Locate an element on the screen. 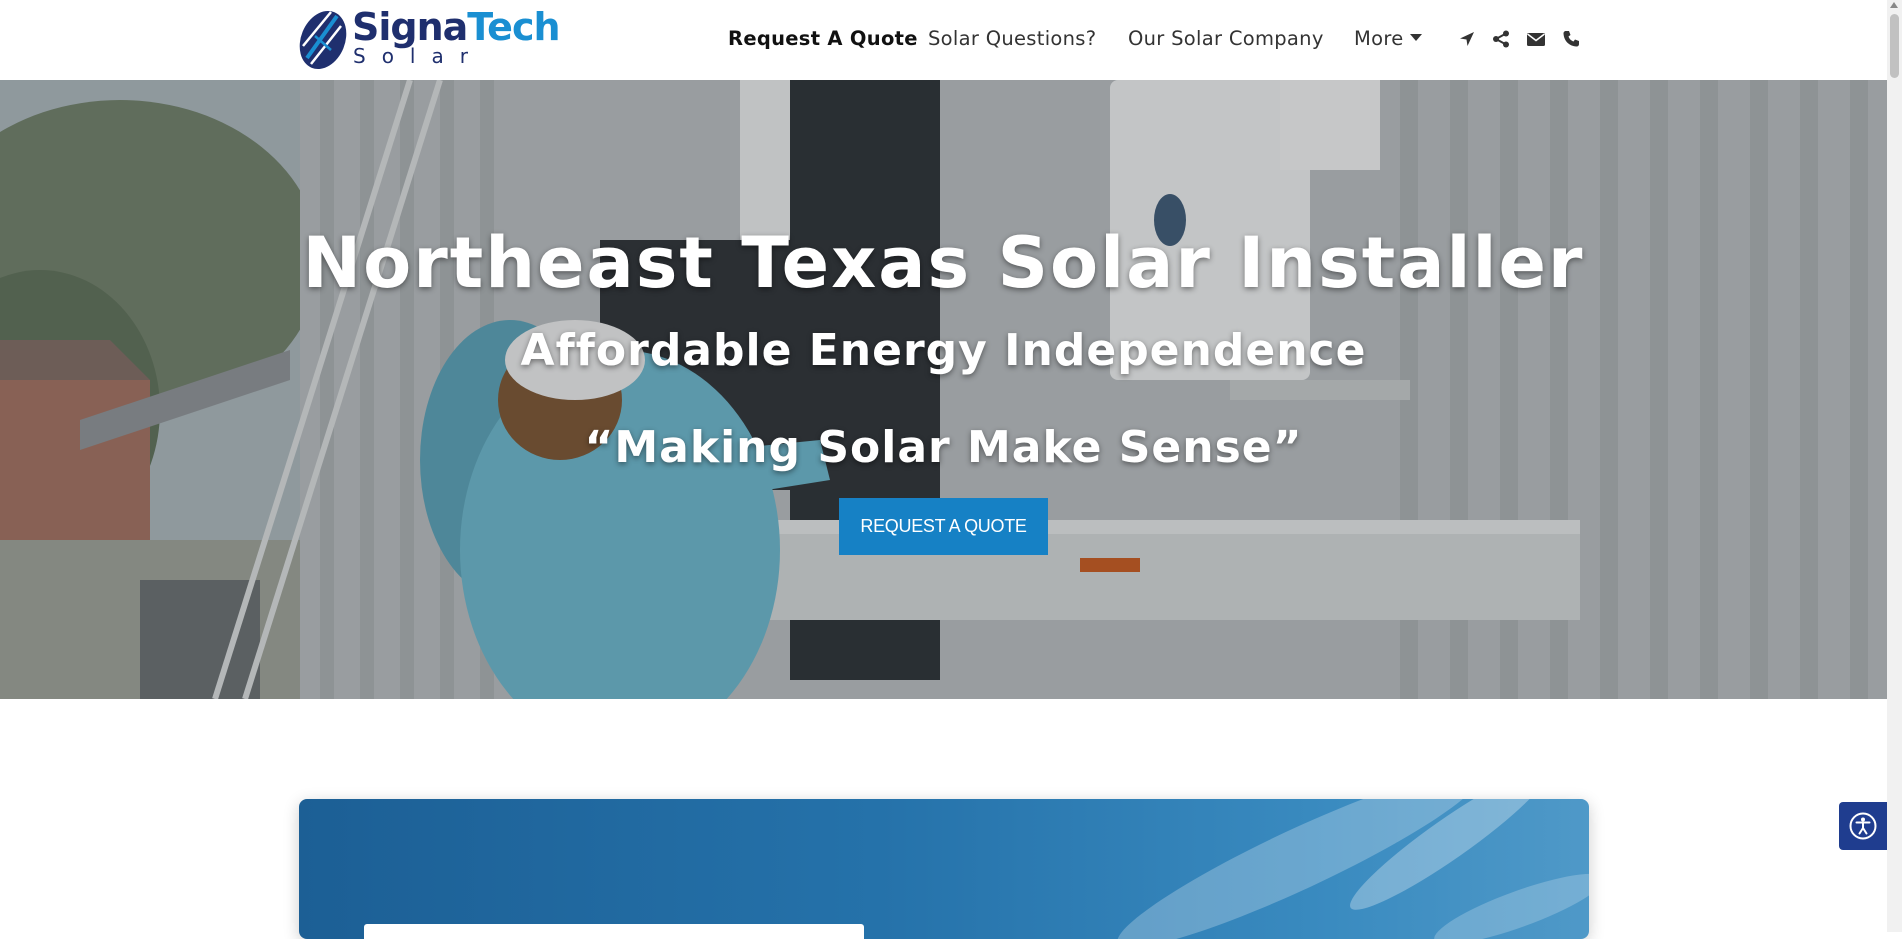 The height and width of the screenshot is (939, 1902). hero-subtitle: Affordable Energy Independence is located at coordinates (943, 350).